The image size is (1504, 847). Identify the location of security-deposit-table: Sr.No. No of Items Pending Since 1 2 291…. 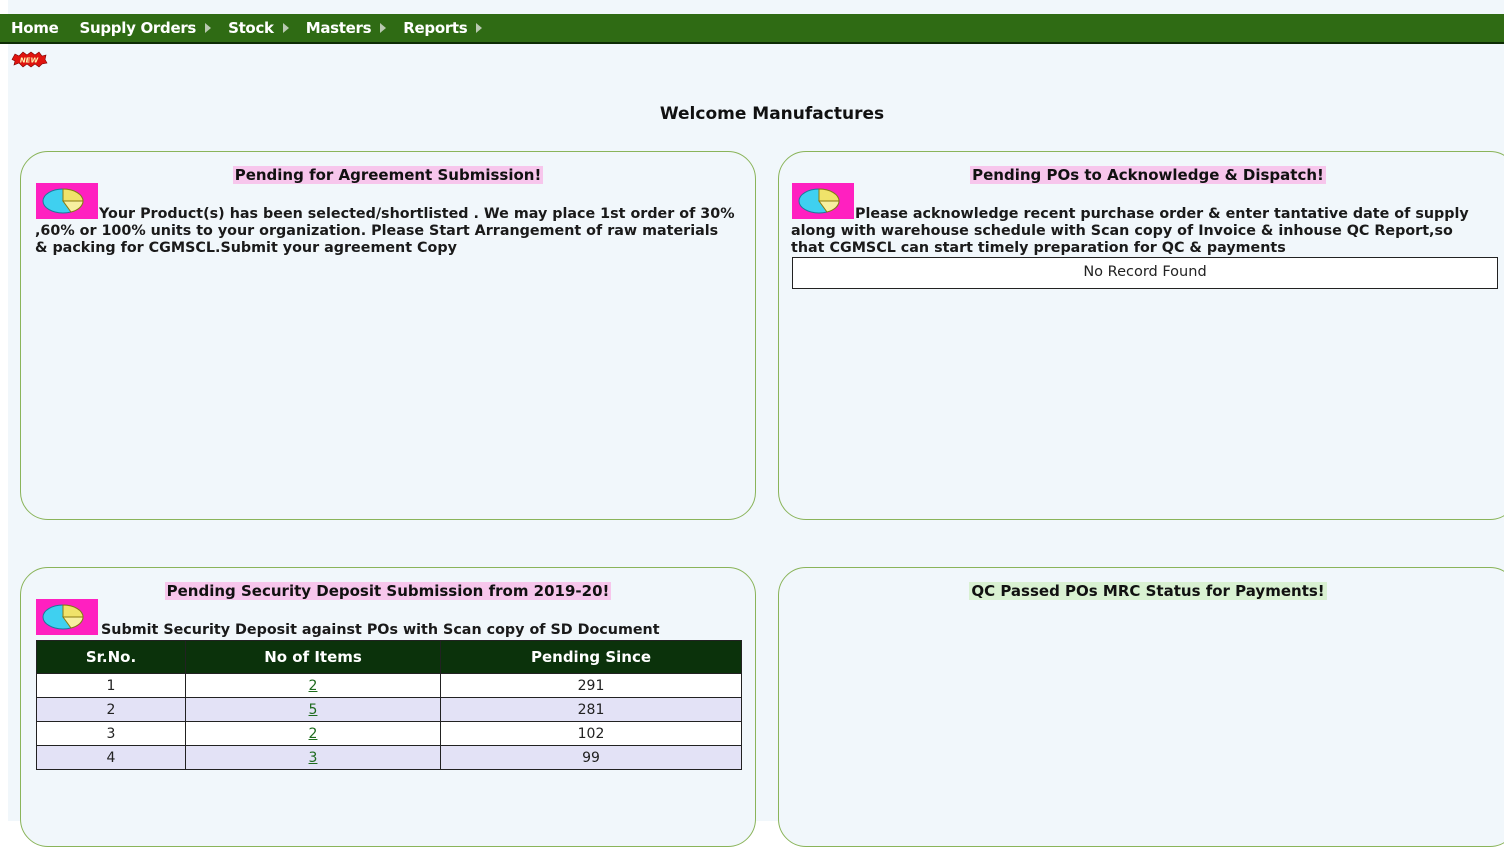
(389, 705).